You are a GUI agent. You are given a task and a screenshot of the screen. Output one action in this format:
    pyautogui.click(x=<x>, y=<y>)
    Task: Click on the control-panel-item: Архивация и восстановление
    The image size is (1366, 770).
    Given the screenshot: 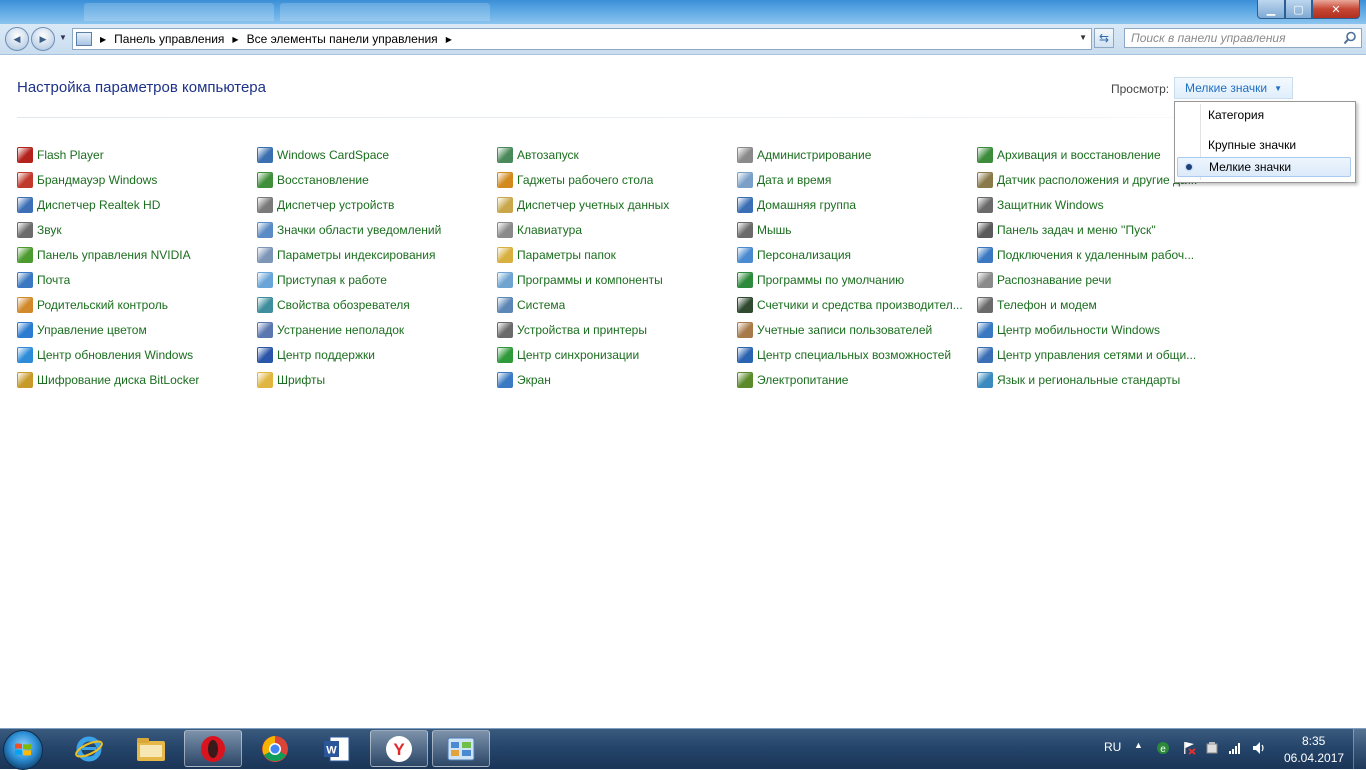 What is the action you would take?
    pyautogui.click(x=1069, y=155)
    